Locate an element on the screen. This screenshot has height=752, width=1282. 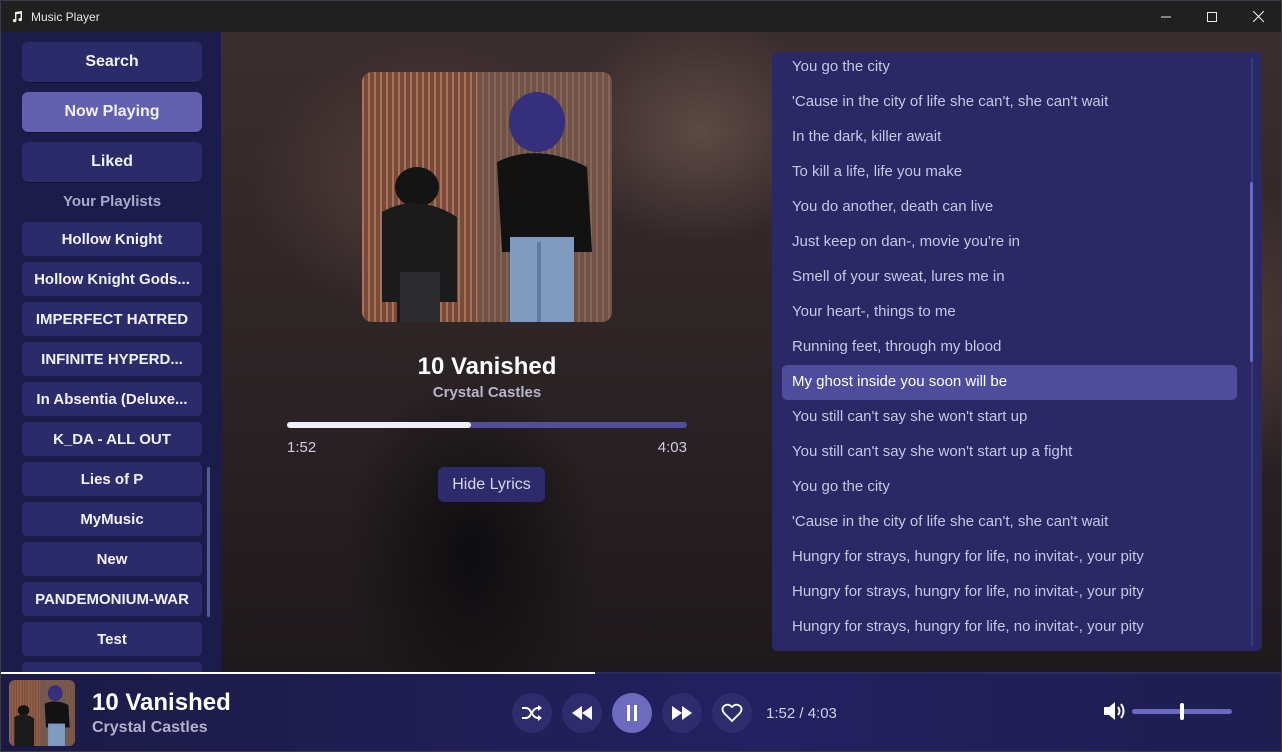
lyric-line: To kill a life, life you make is located at coordinates (877, 171).